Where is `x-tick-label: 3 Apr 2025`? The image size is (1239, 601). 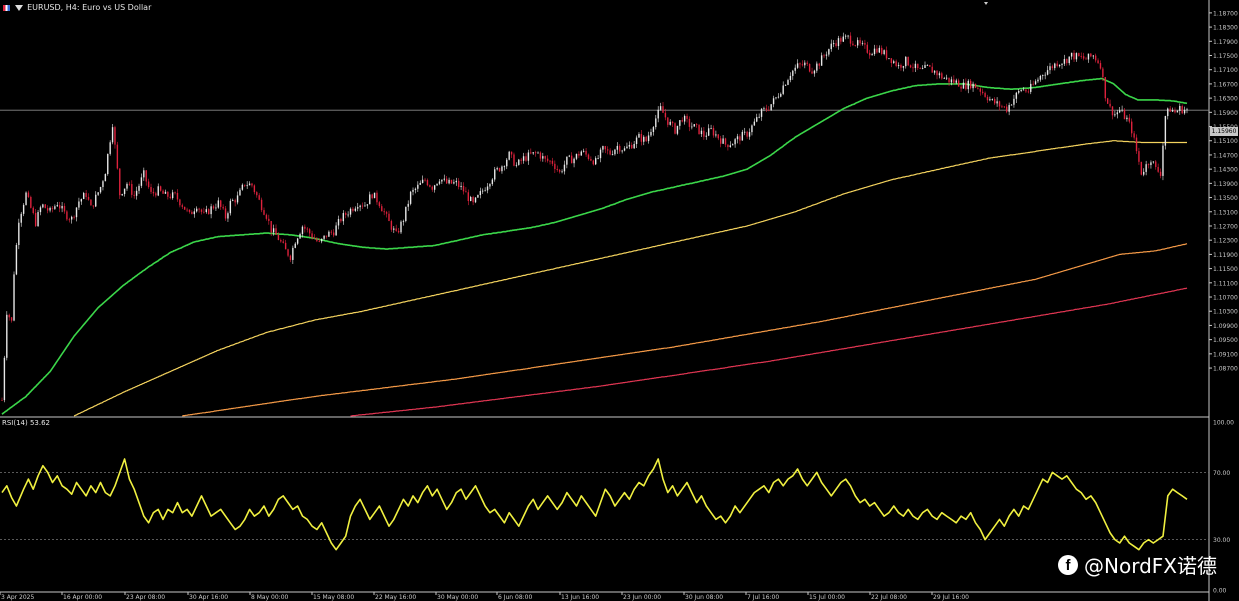
x-tick-label: 3 Apr 2025 is located at coordinates (17, 597).